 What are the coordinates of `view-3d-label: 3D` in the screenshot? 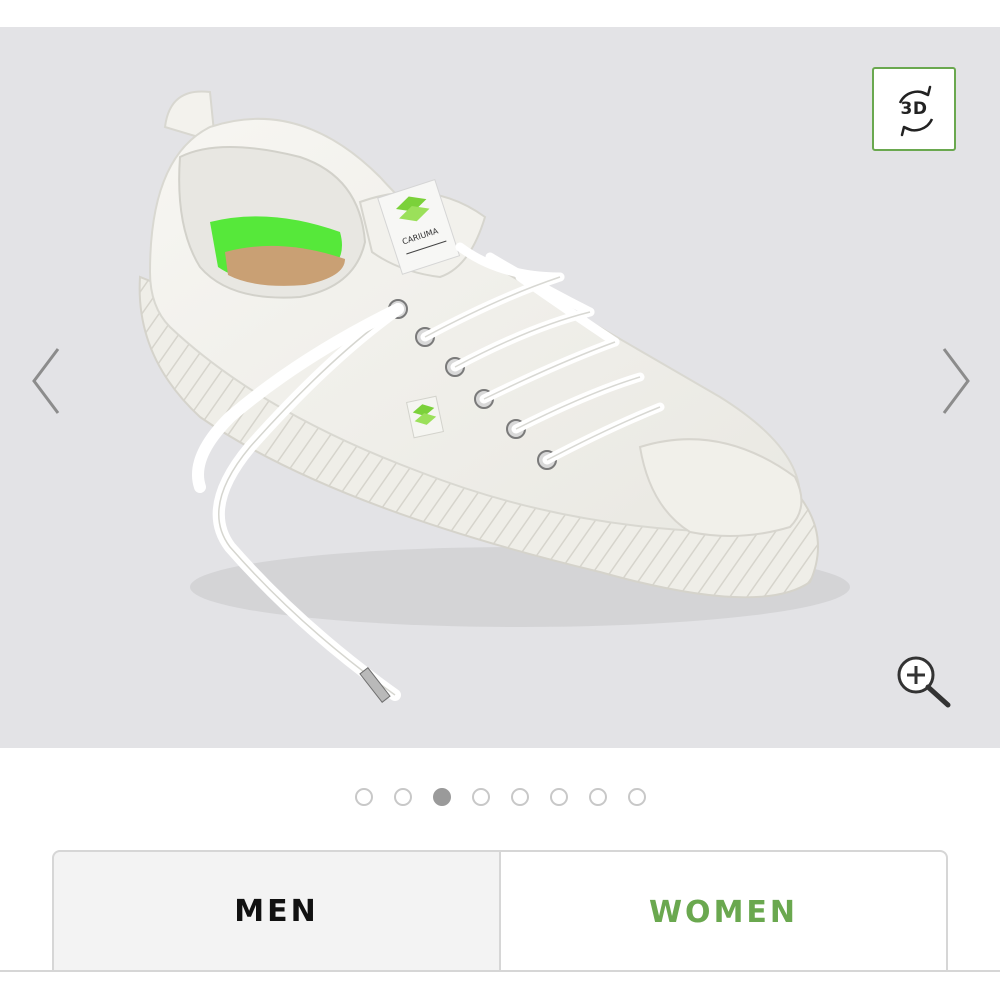 It's located at (914, 109).